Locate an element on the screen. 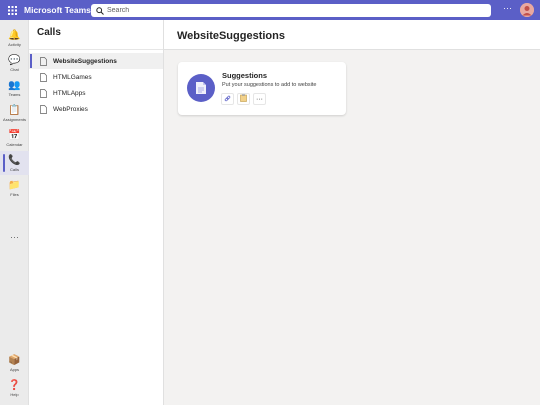  rail-item-label: Files is located at coordinates (14, 194).